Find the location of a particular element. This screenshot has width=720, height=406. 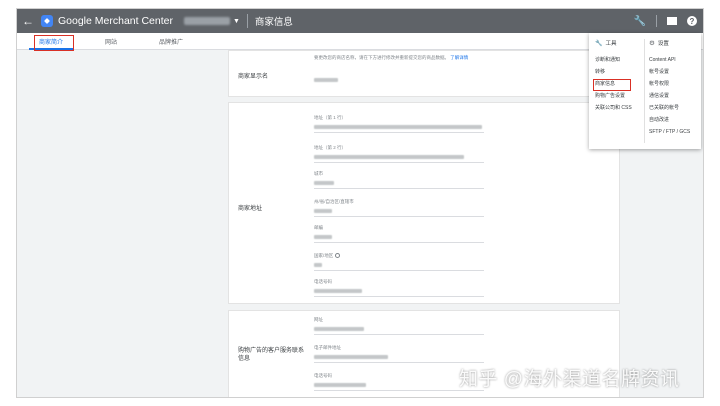

field-label: 州/省/自治区/直辖市 is located at coordinates (334, 201).